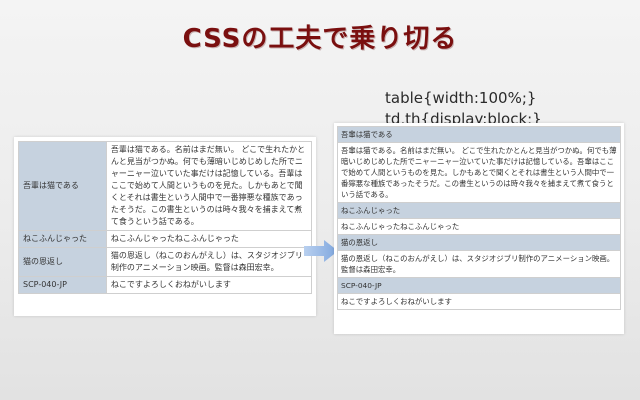  Describe the element at coordinates (320, 39) in the screenshot. I see `slide-title: CSSの工夫で乗り切る` at that location.